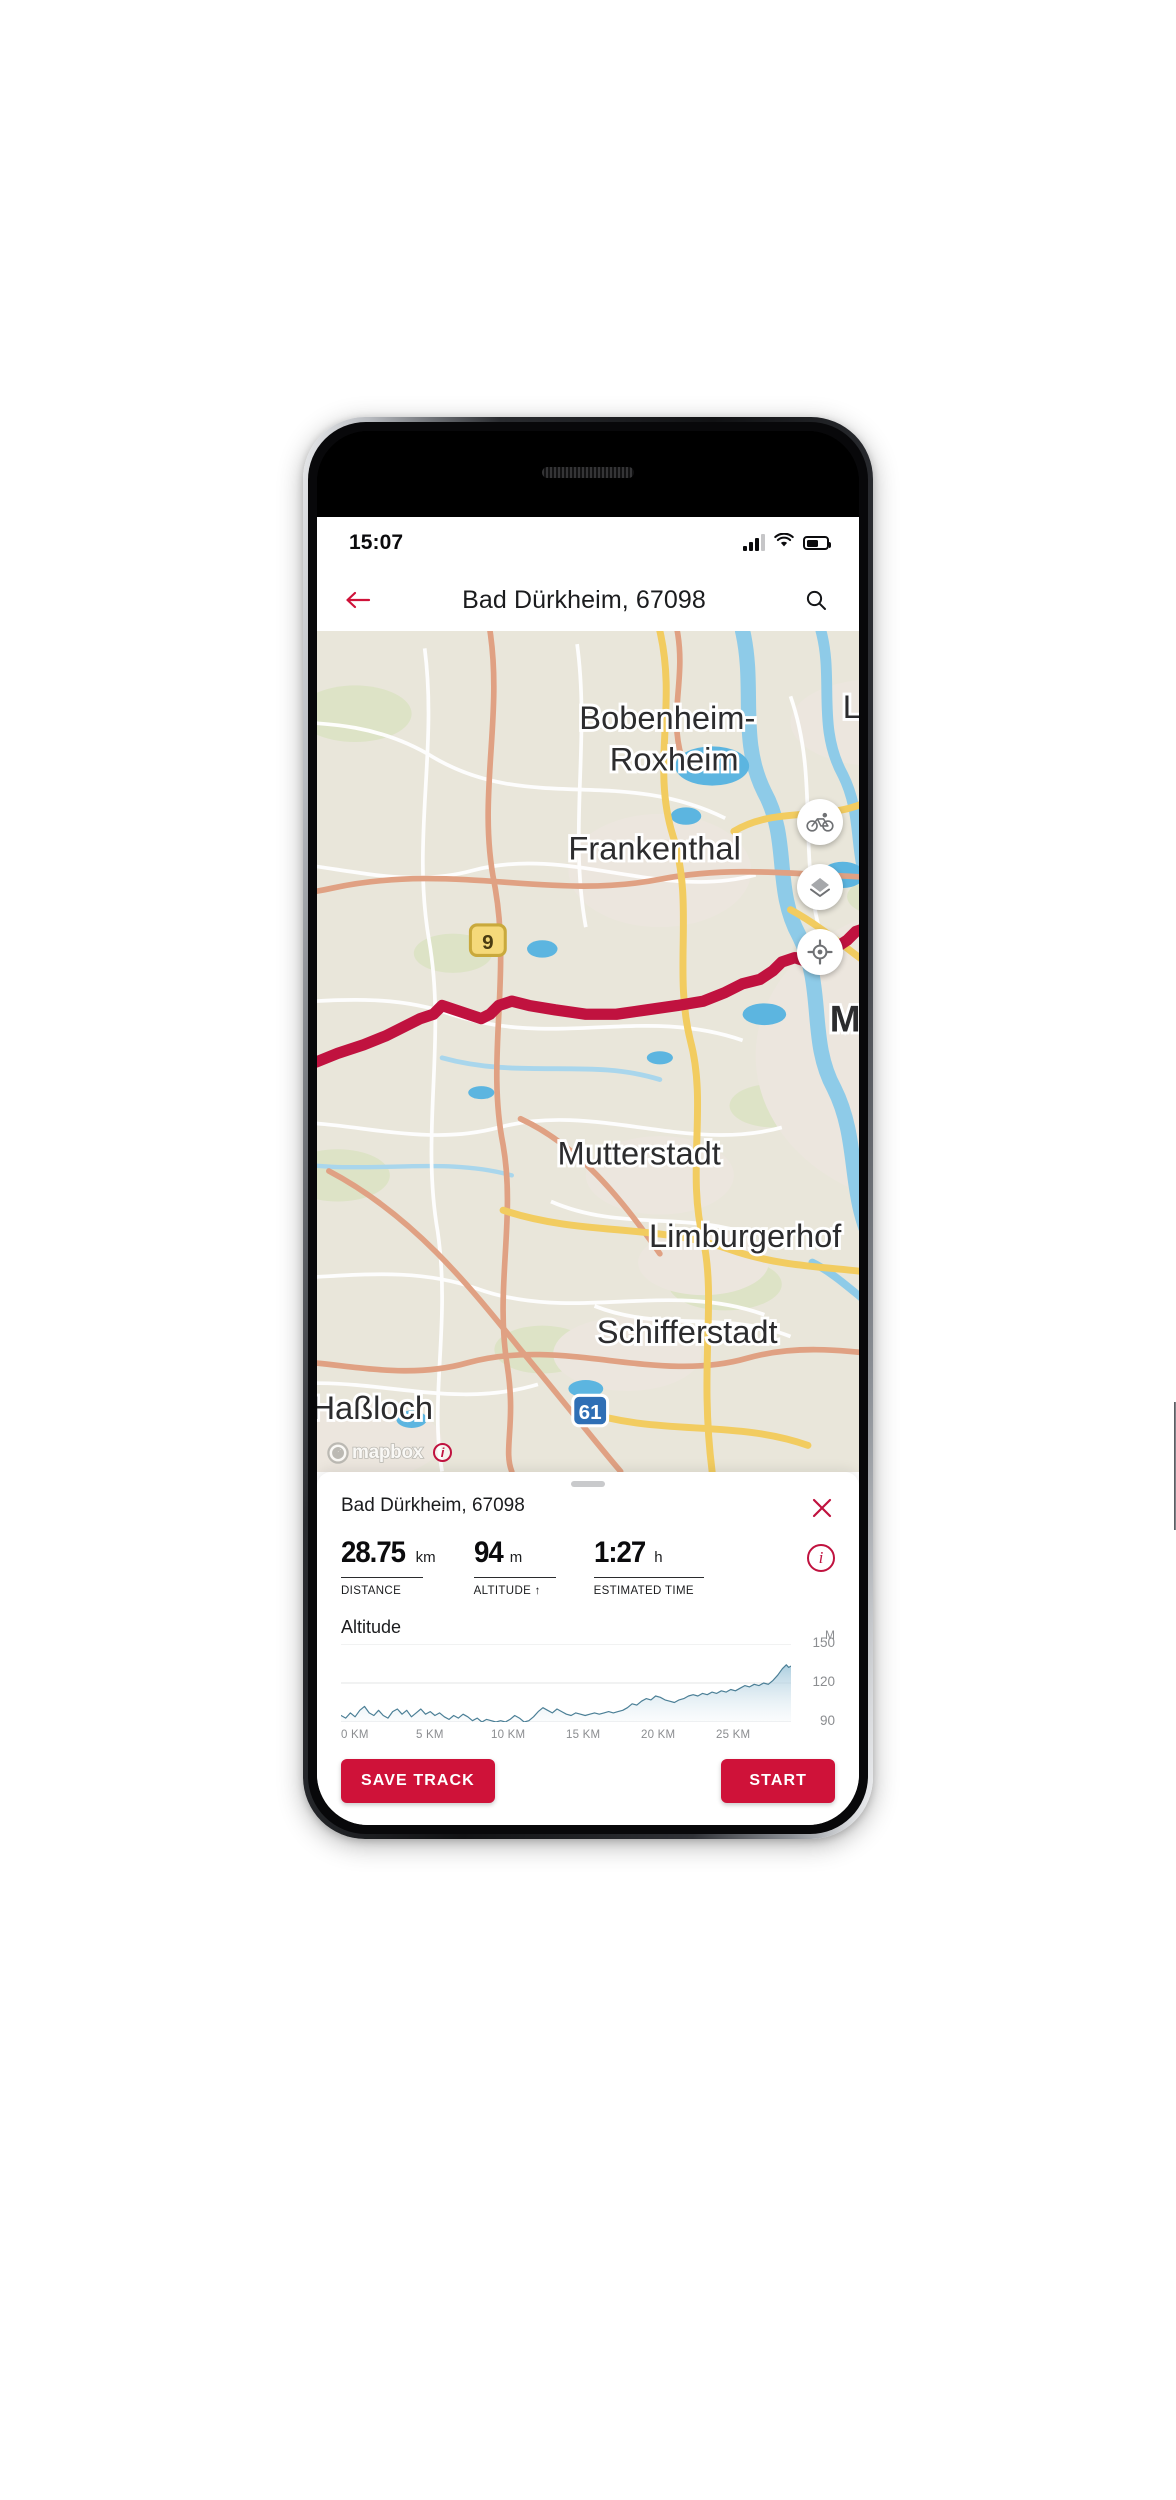 The width and height of the screenshot is (1176, 2500). What do you see at coordinates (674, 758) in the screenshot?
I see `map-label: Roxheim` at bounding box center [674, 758].